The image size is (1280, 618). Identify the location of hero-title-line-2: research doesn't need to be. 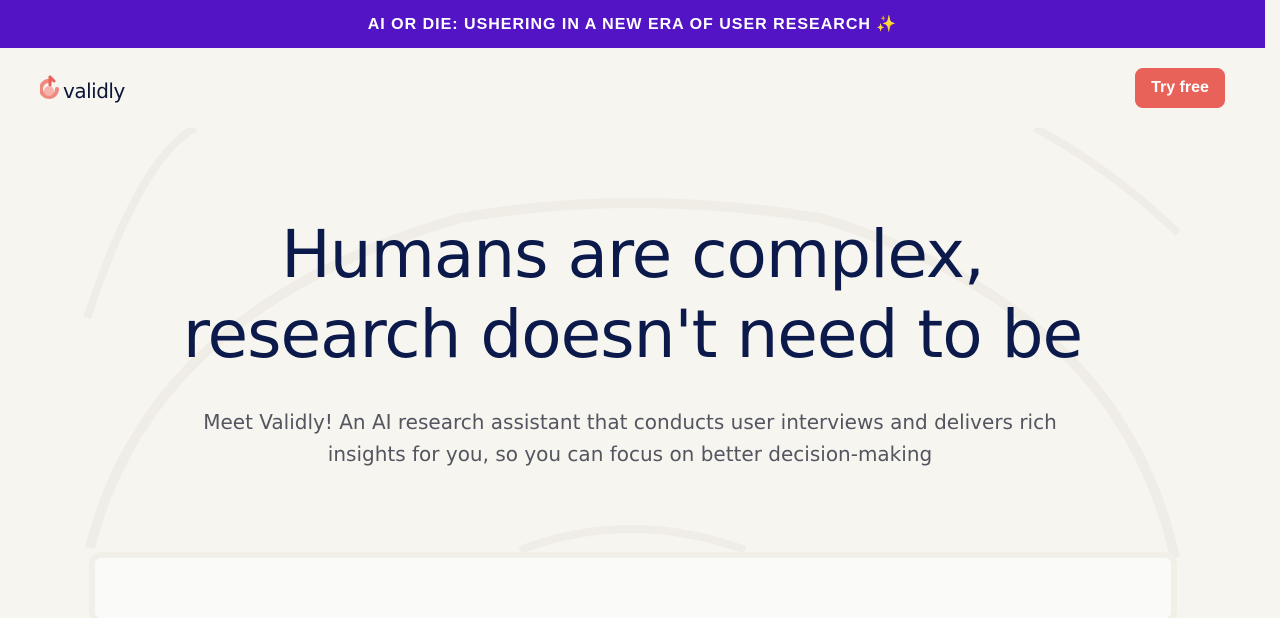
(632, 334).